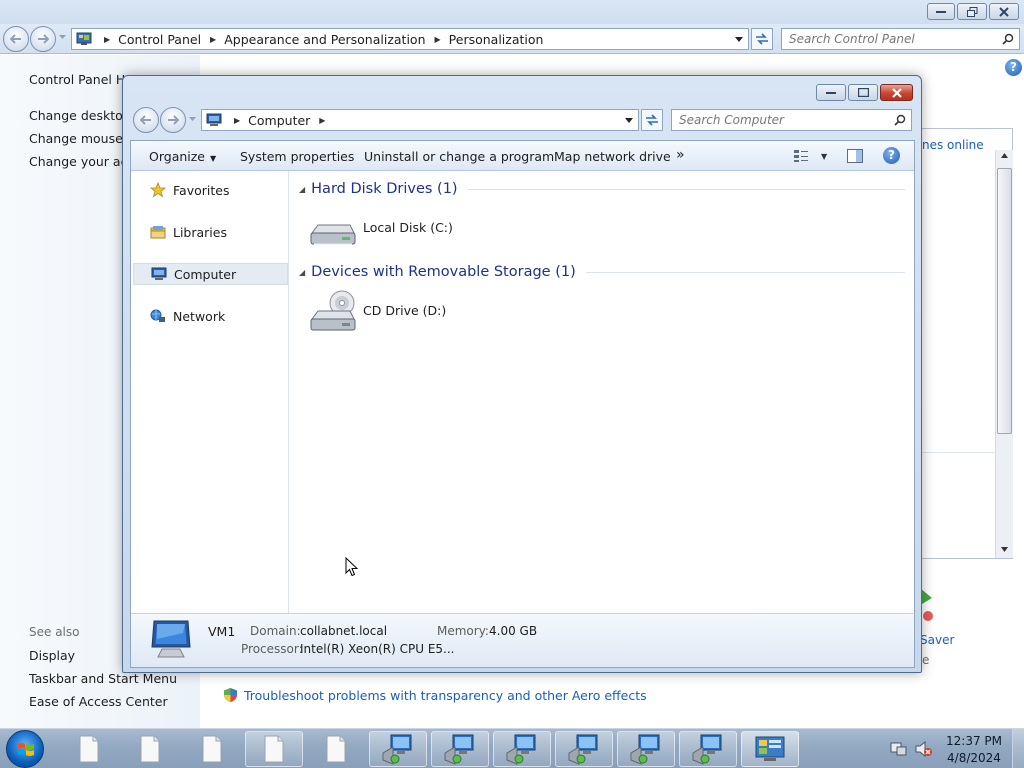 The height and width of the screenshot is (768, 1024). I want to click on control-panel-icon, so click(770, 748).